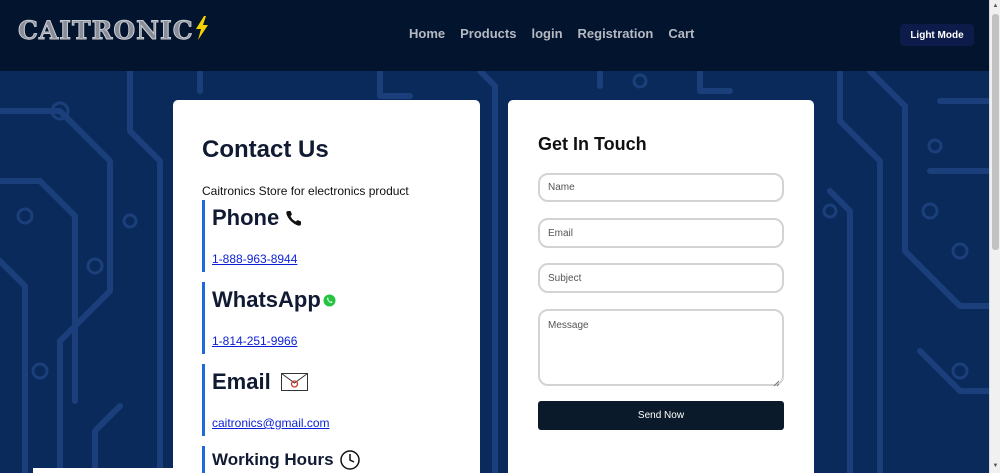  Describe the element at coordinates (592, 144) in the screenshot. I see `form-title: Get In Touch` at that location.